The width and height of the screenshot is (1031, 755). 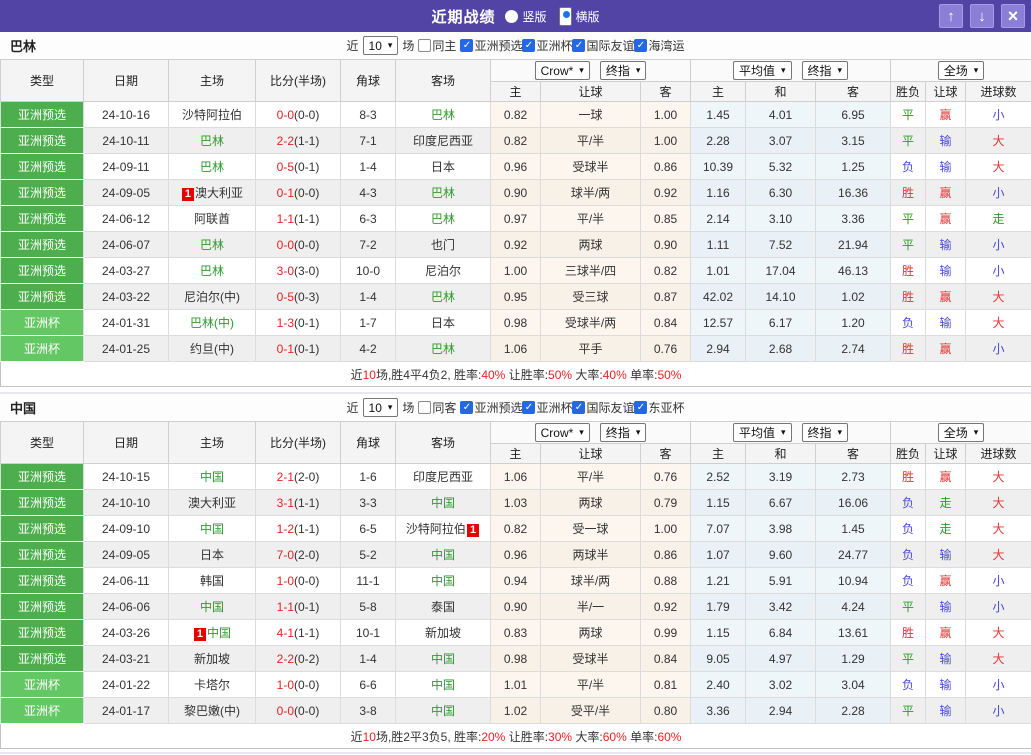 I want to click on radio-horizontal-icon, so click(x=565, y=16).